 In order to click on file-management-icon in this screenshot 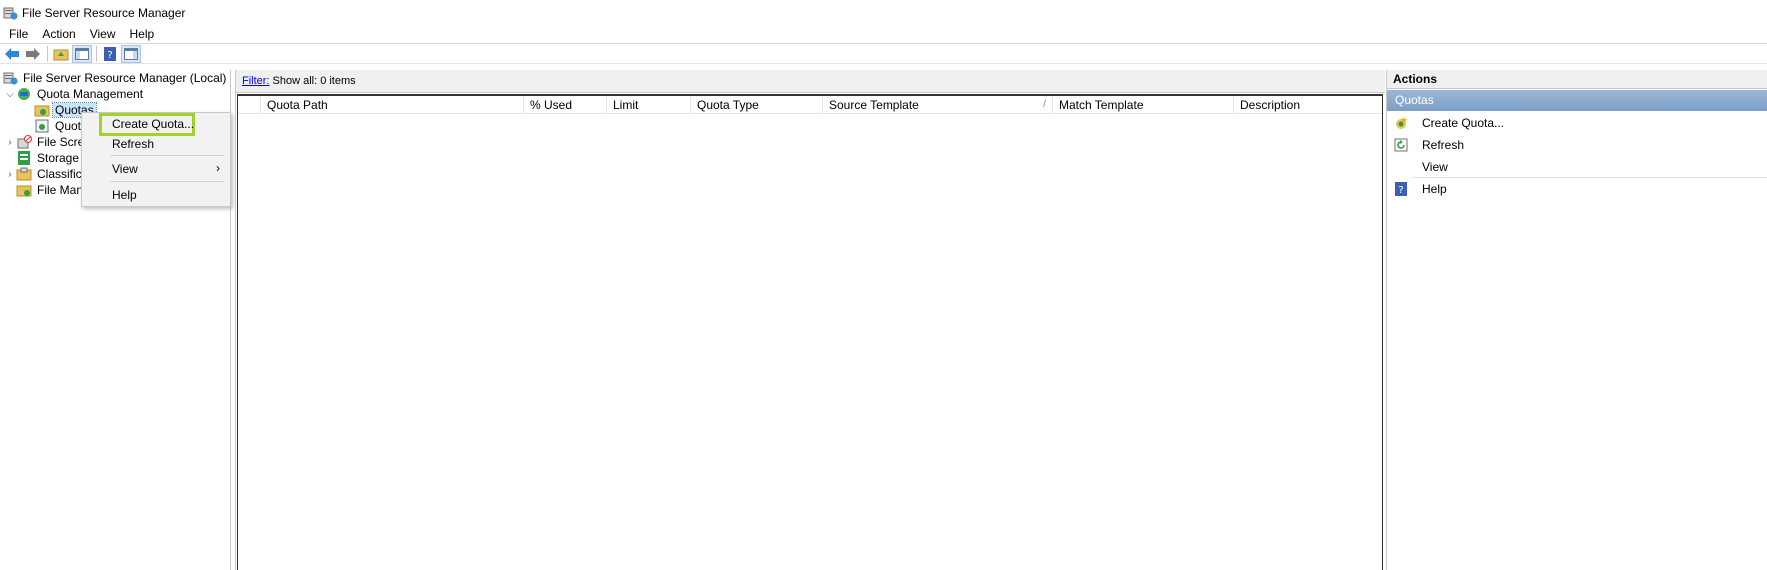, I will do `click(24, 191)`.